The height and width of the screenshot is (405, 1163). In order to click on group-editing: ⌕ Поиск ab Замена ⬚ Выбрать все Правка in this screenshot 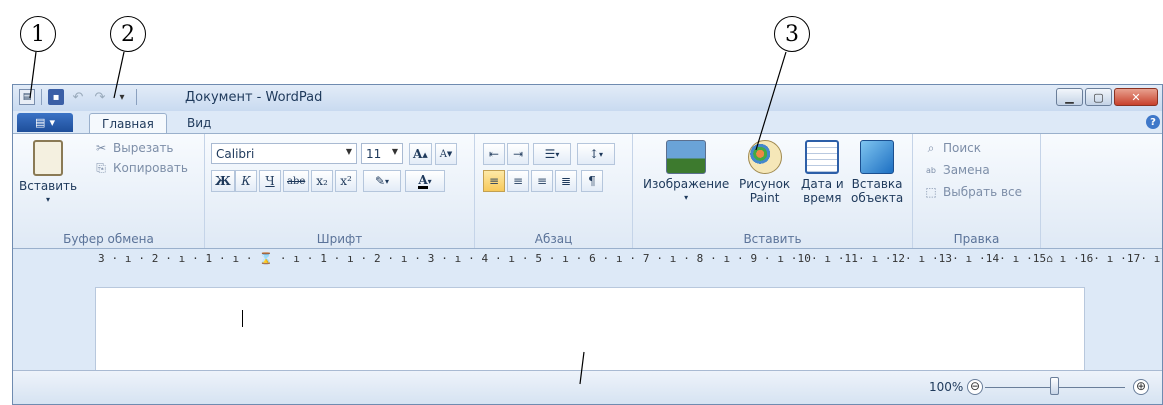, I will do `click(977, 191)`.